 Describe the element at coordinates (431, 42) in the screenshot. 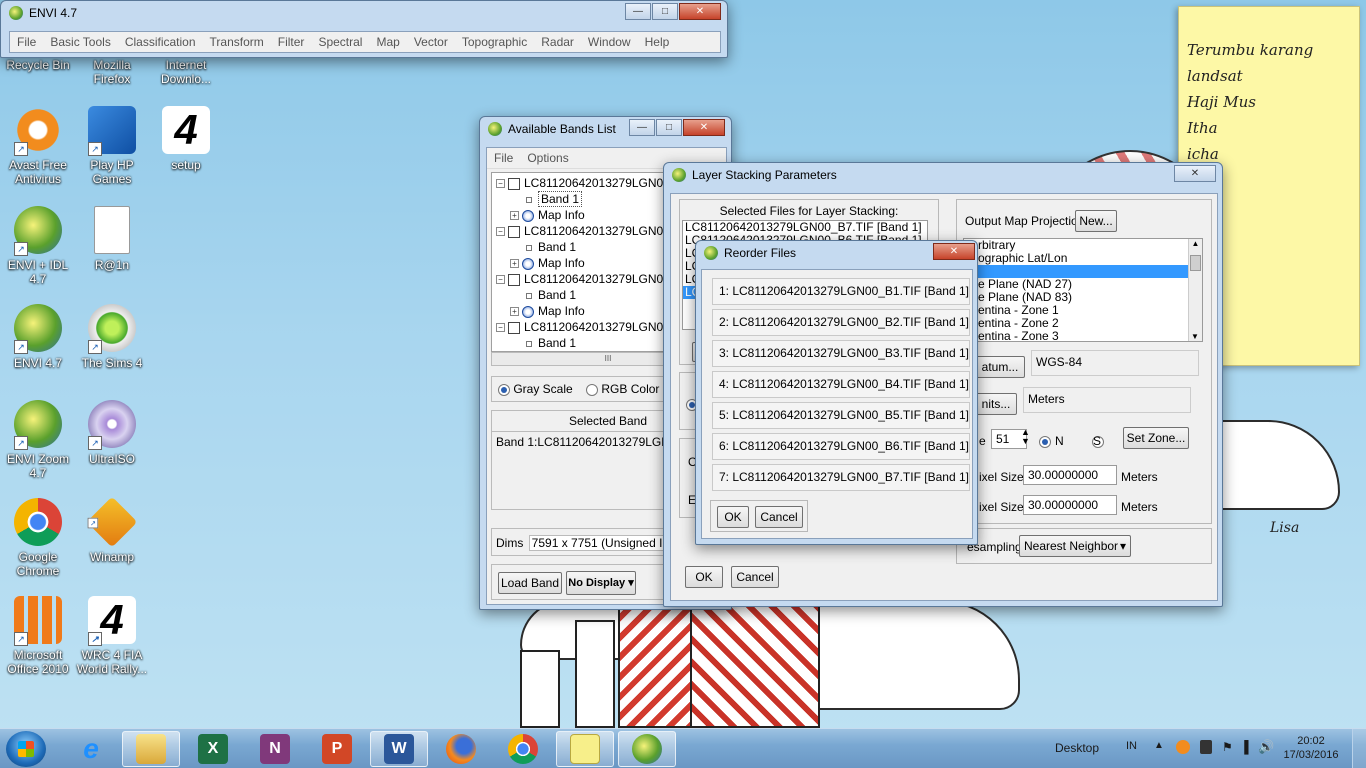

I see `menu-vector: Vector` at that location.